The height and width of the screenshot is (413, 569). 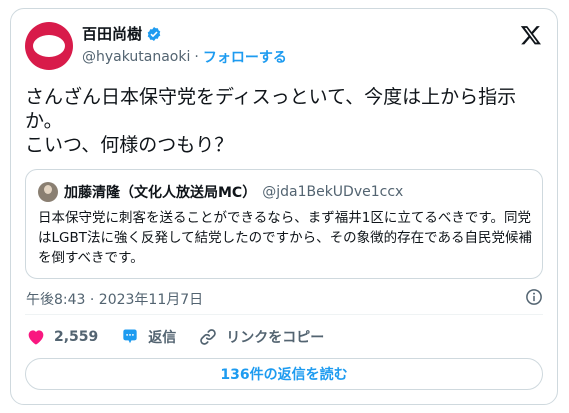 I want to click on verified-badge-icon, so click(x=154, y=33).